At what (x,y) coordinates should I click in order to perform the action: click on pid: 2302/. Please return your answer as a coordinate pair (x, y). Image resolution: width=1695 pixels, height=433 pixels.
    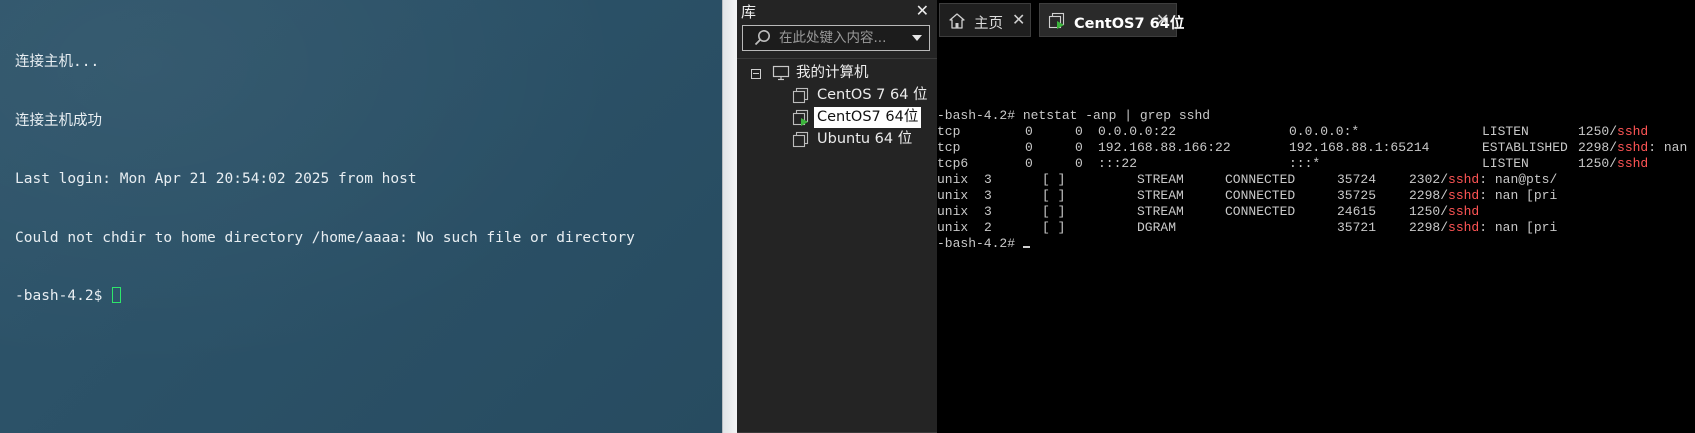
    Looking at the image, I should click on (1429, 179).